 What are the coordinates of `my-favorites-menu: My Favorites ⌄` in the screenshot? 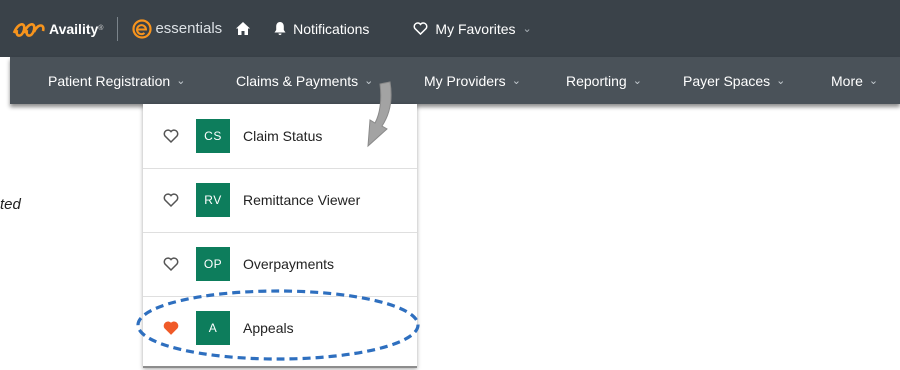 It's located at (472, 28).